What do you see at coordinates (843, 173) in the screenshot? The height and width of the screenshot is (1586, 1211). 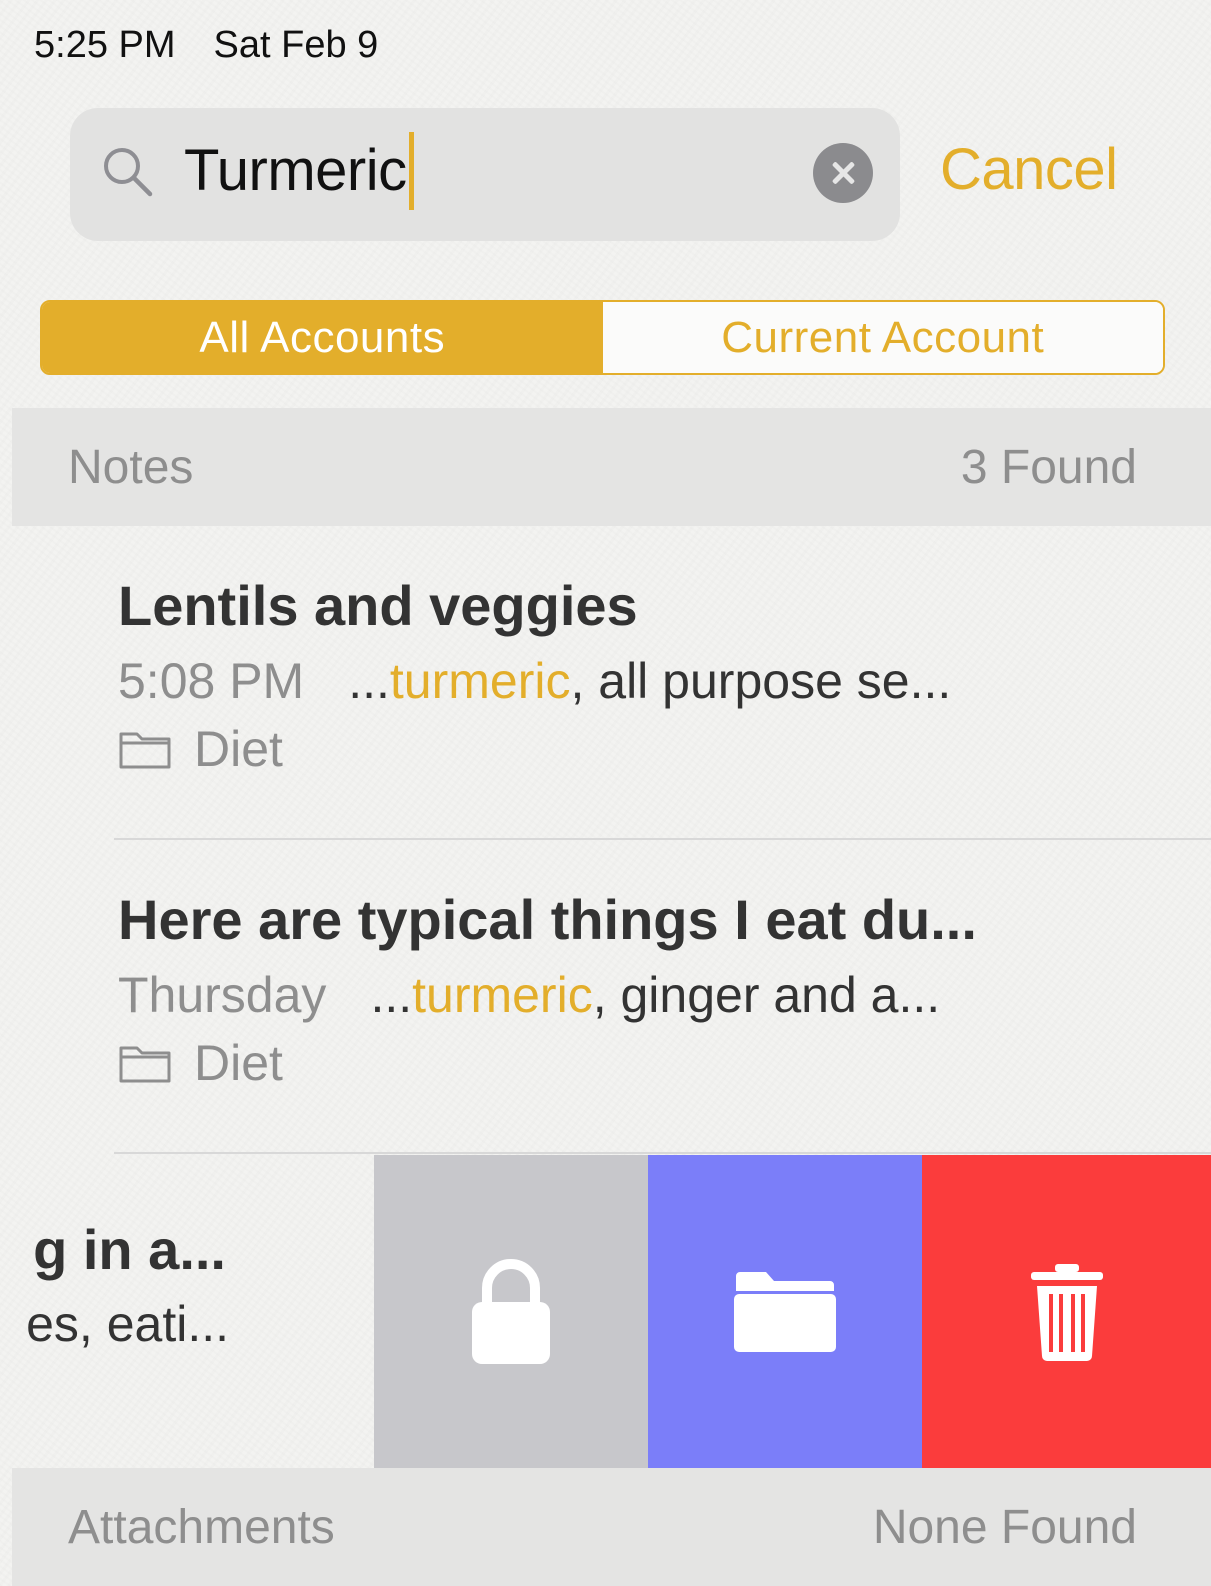 I see `clear-icon` at bounding box center [843, 173].